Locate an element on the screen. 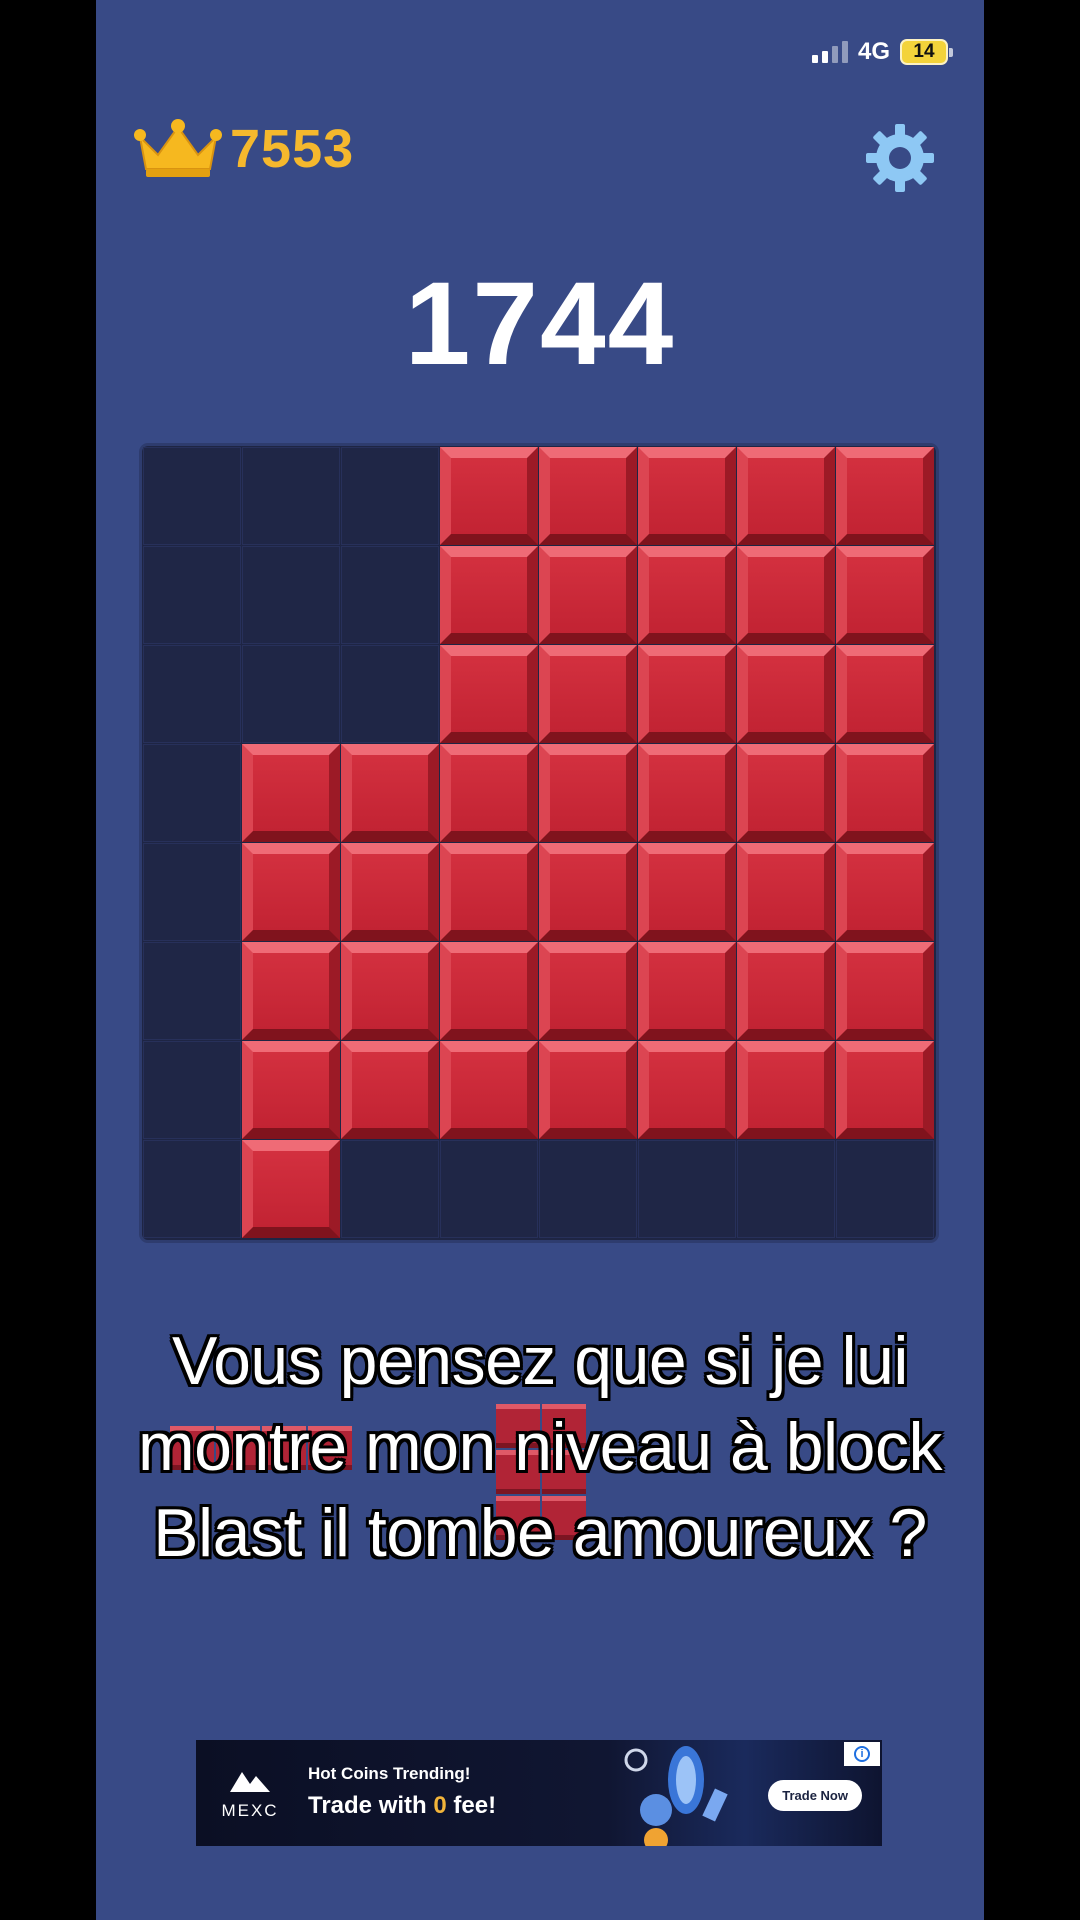 The width and height of the screenshot is (1080, 1920). mexc-logo: MEXC is located at coordinates (250, 1794).